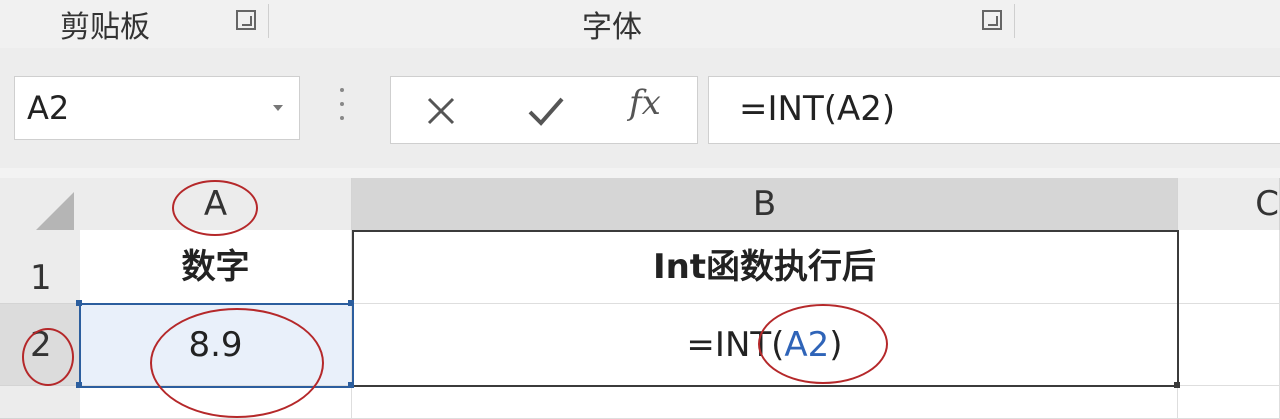  Describe the element at coordinates (157, 108) in the screenshot. I see `name-box: A2` at that location.